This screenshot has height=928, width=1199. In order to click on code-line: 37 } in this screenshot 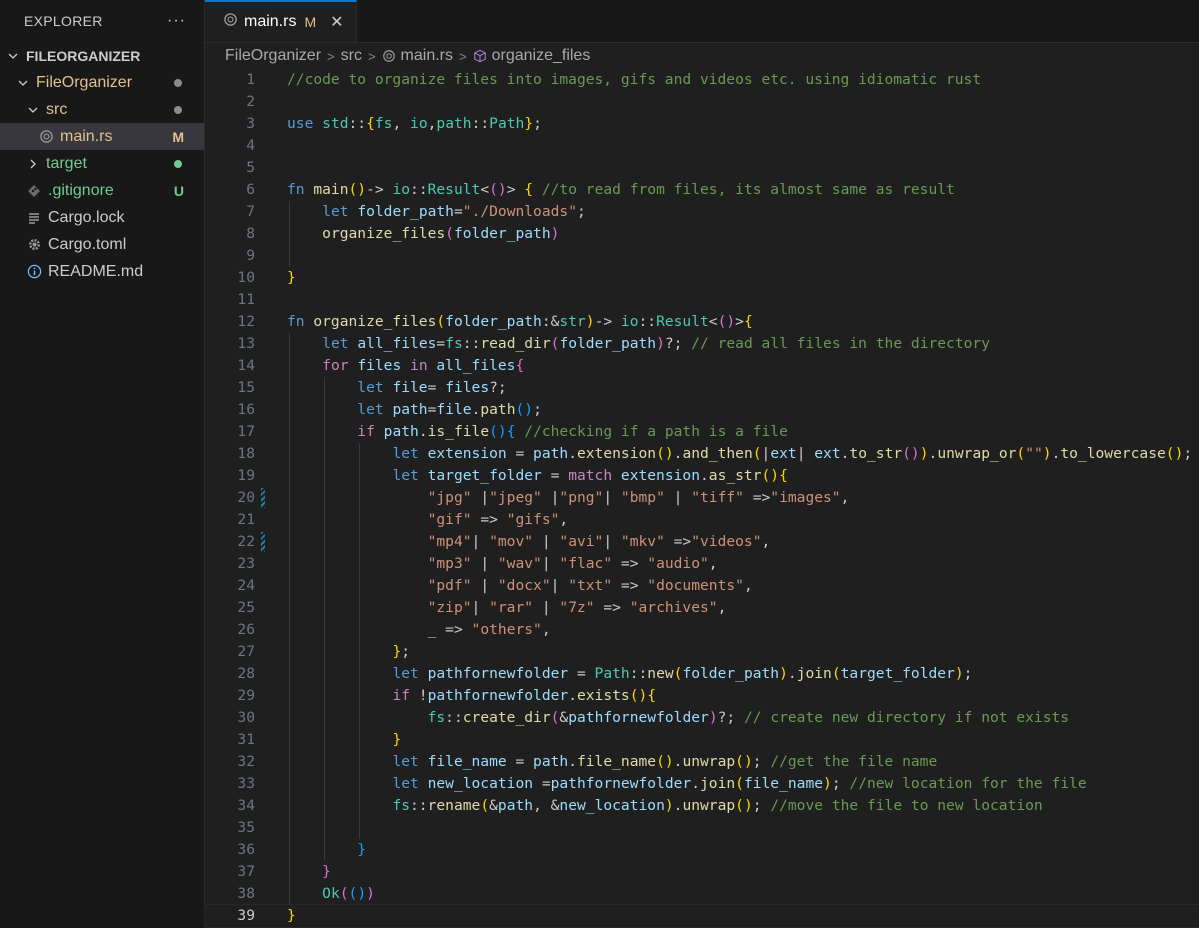, I will do `click(702, 872)`.